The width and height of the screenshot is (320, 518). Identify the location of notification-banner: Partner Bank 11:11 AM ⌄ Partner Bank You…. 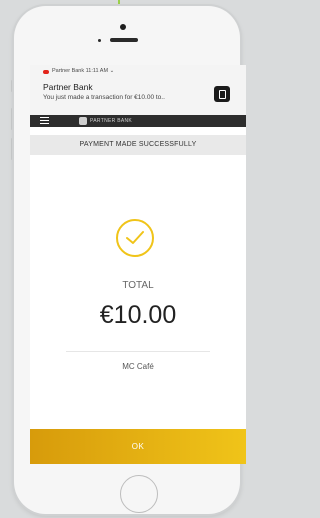
(138, 90).